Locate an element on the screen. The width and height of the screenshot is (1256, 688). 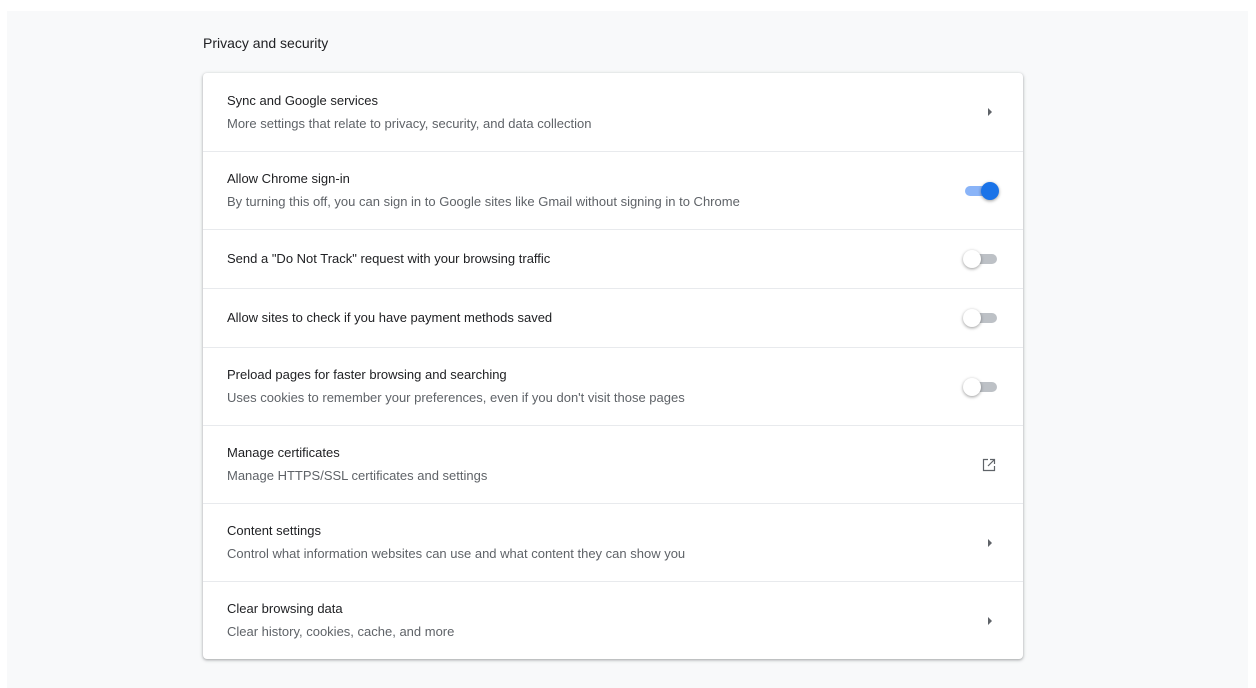
external-link-icon is located at coordinates (989, 465).